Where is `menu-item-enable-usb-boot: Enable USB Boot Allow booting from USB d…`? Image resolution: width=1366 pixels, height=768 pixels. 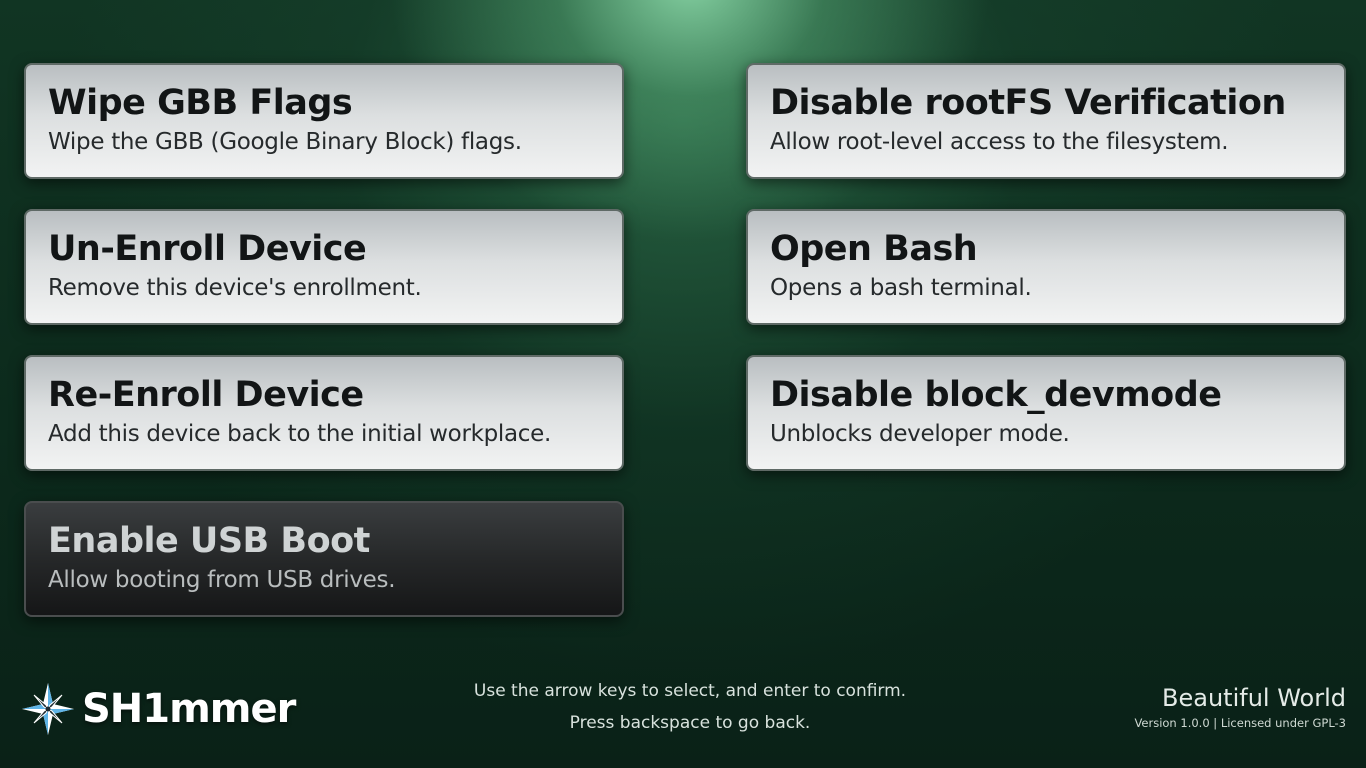
menu-item-enable-usb-boot: Enable USB Boot Allow booting from USB d… is located at coordinates (324, 559).